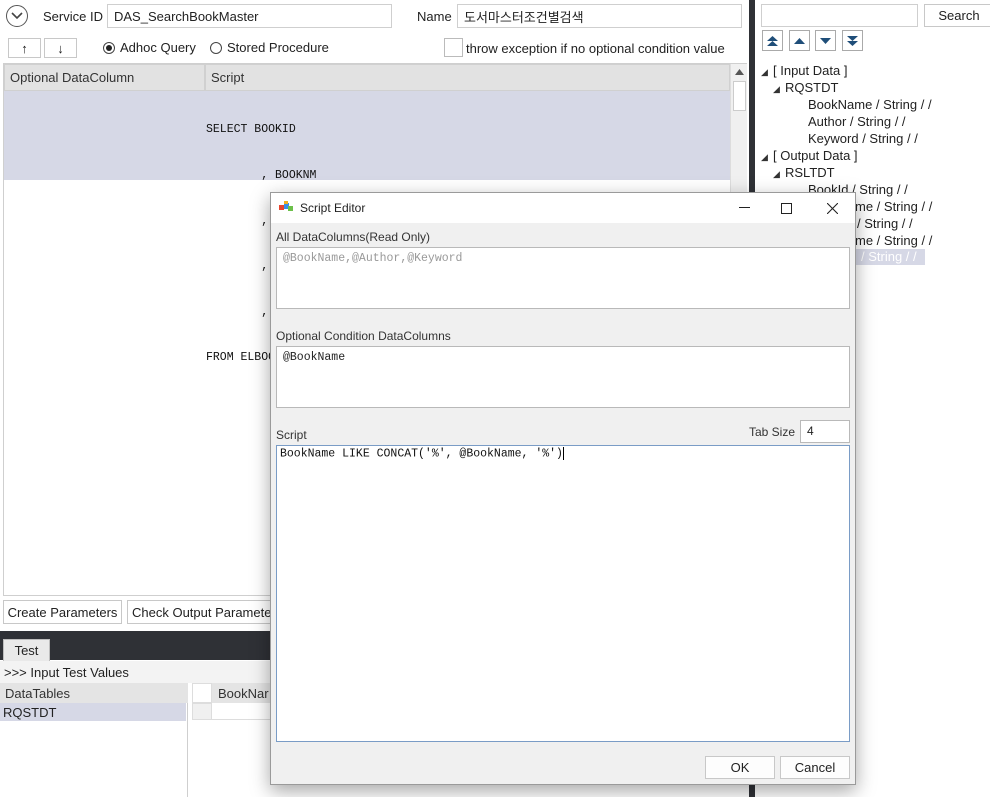  I want to click on stored-procedure-radio: Stored Procedure, so click(269, 47).